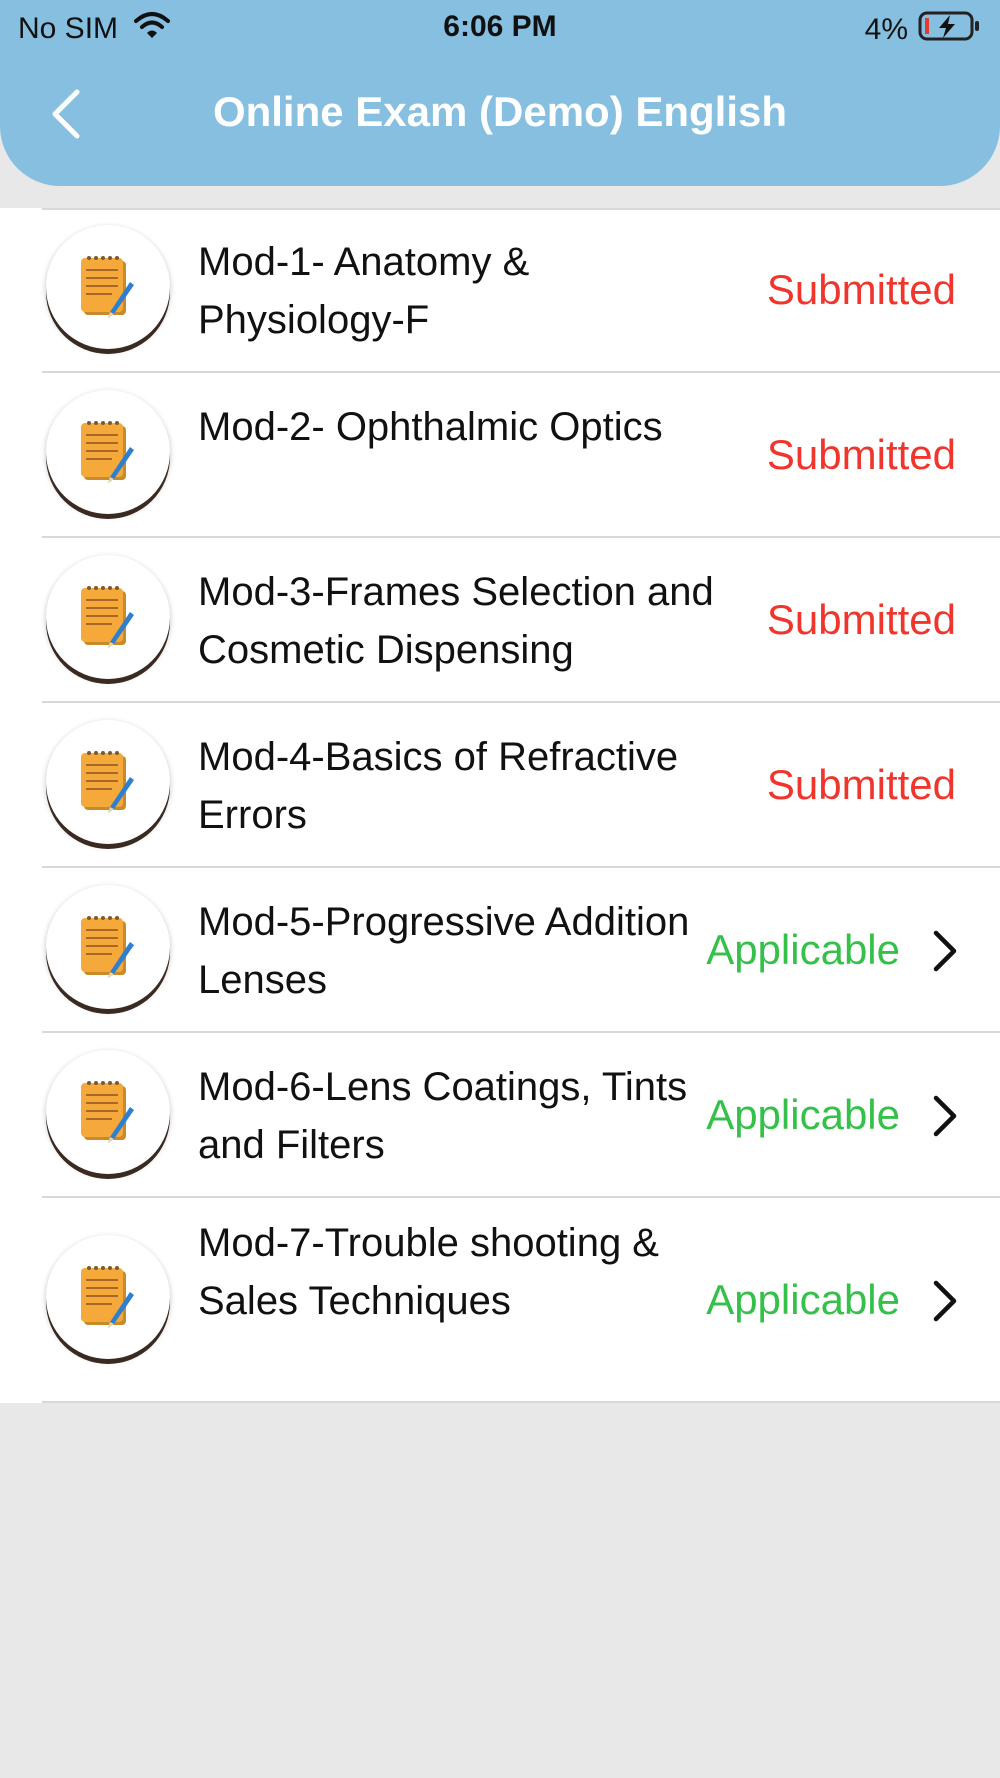 The height and width of the screenshot is (1778, 1000). Describe the element at coordinates (430, 427) in the screenshot. I see `exam-title: Mod-2- Ophthalmic Optics` at that location.